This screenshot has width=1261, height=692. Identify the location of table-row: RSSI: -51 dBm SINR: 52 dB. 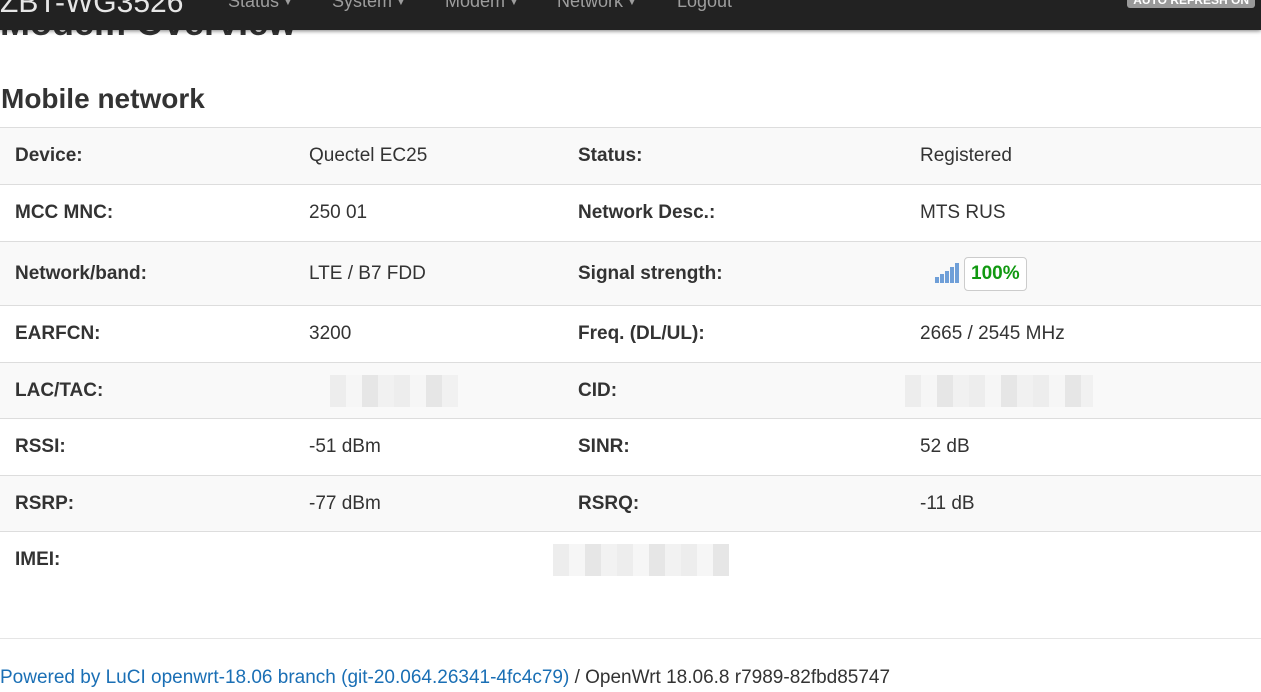
(630, 447).